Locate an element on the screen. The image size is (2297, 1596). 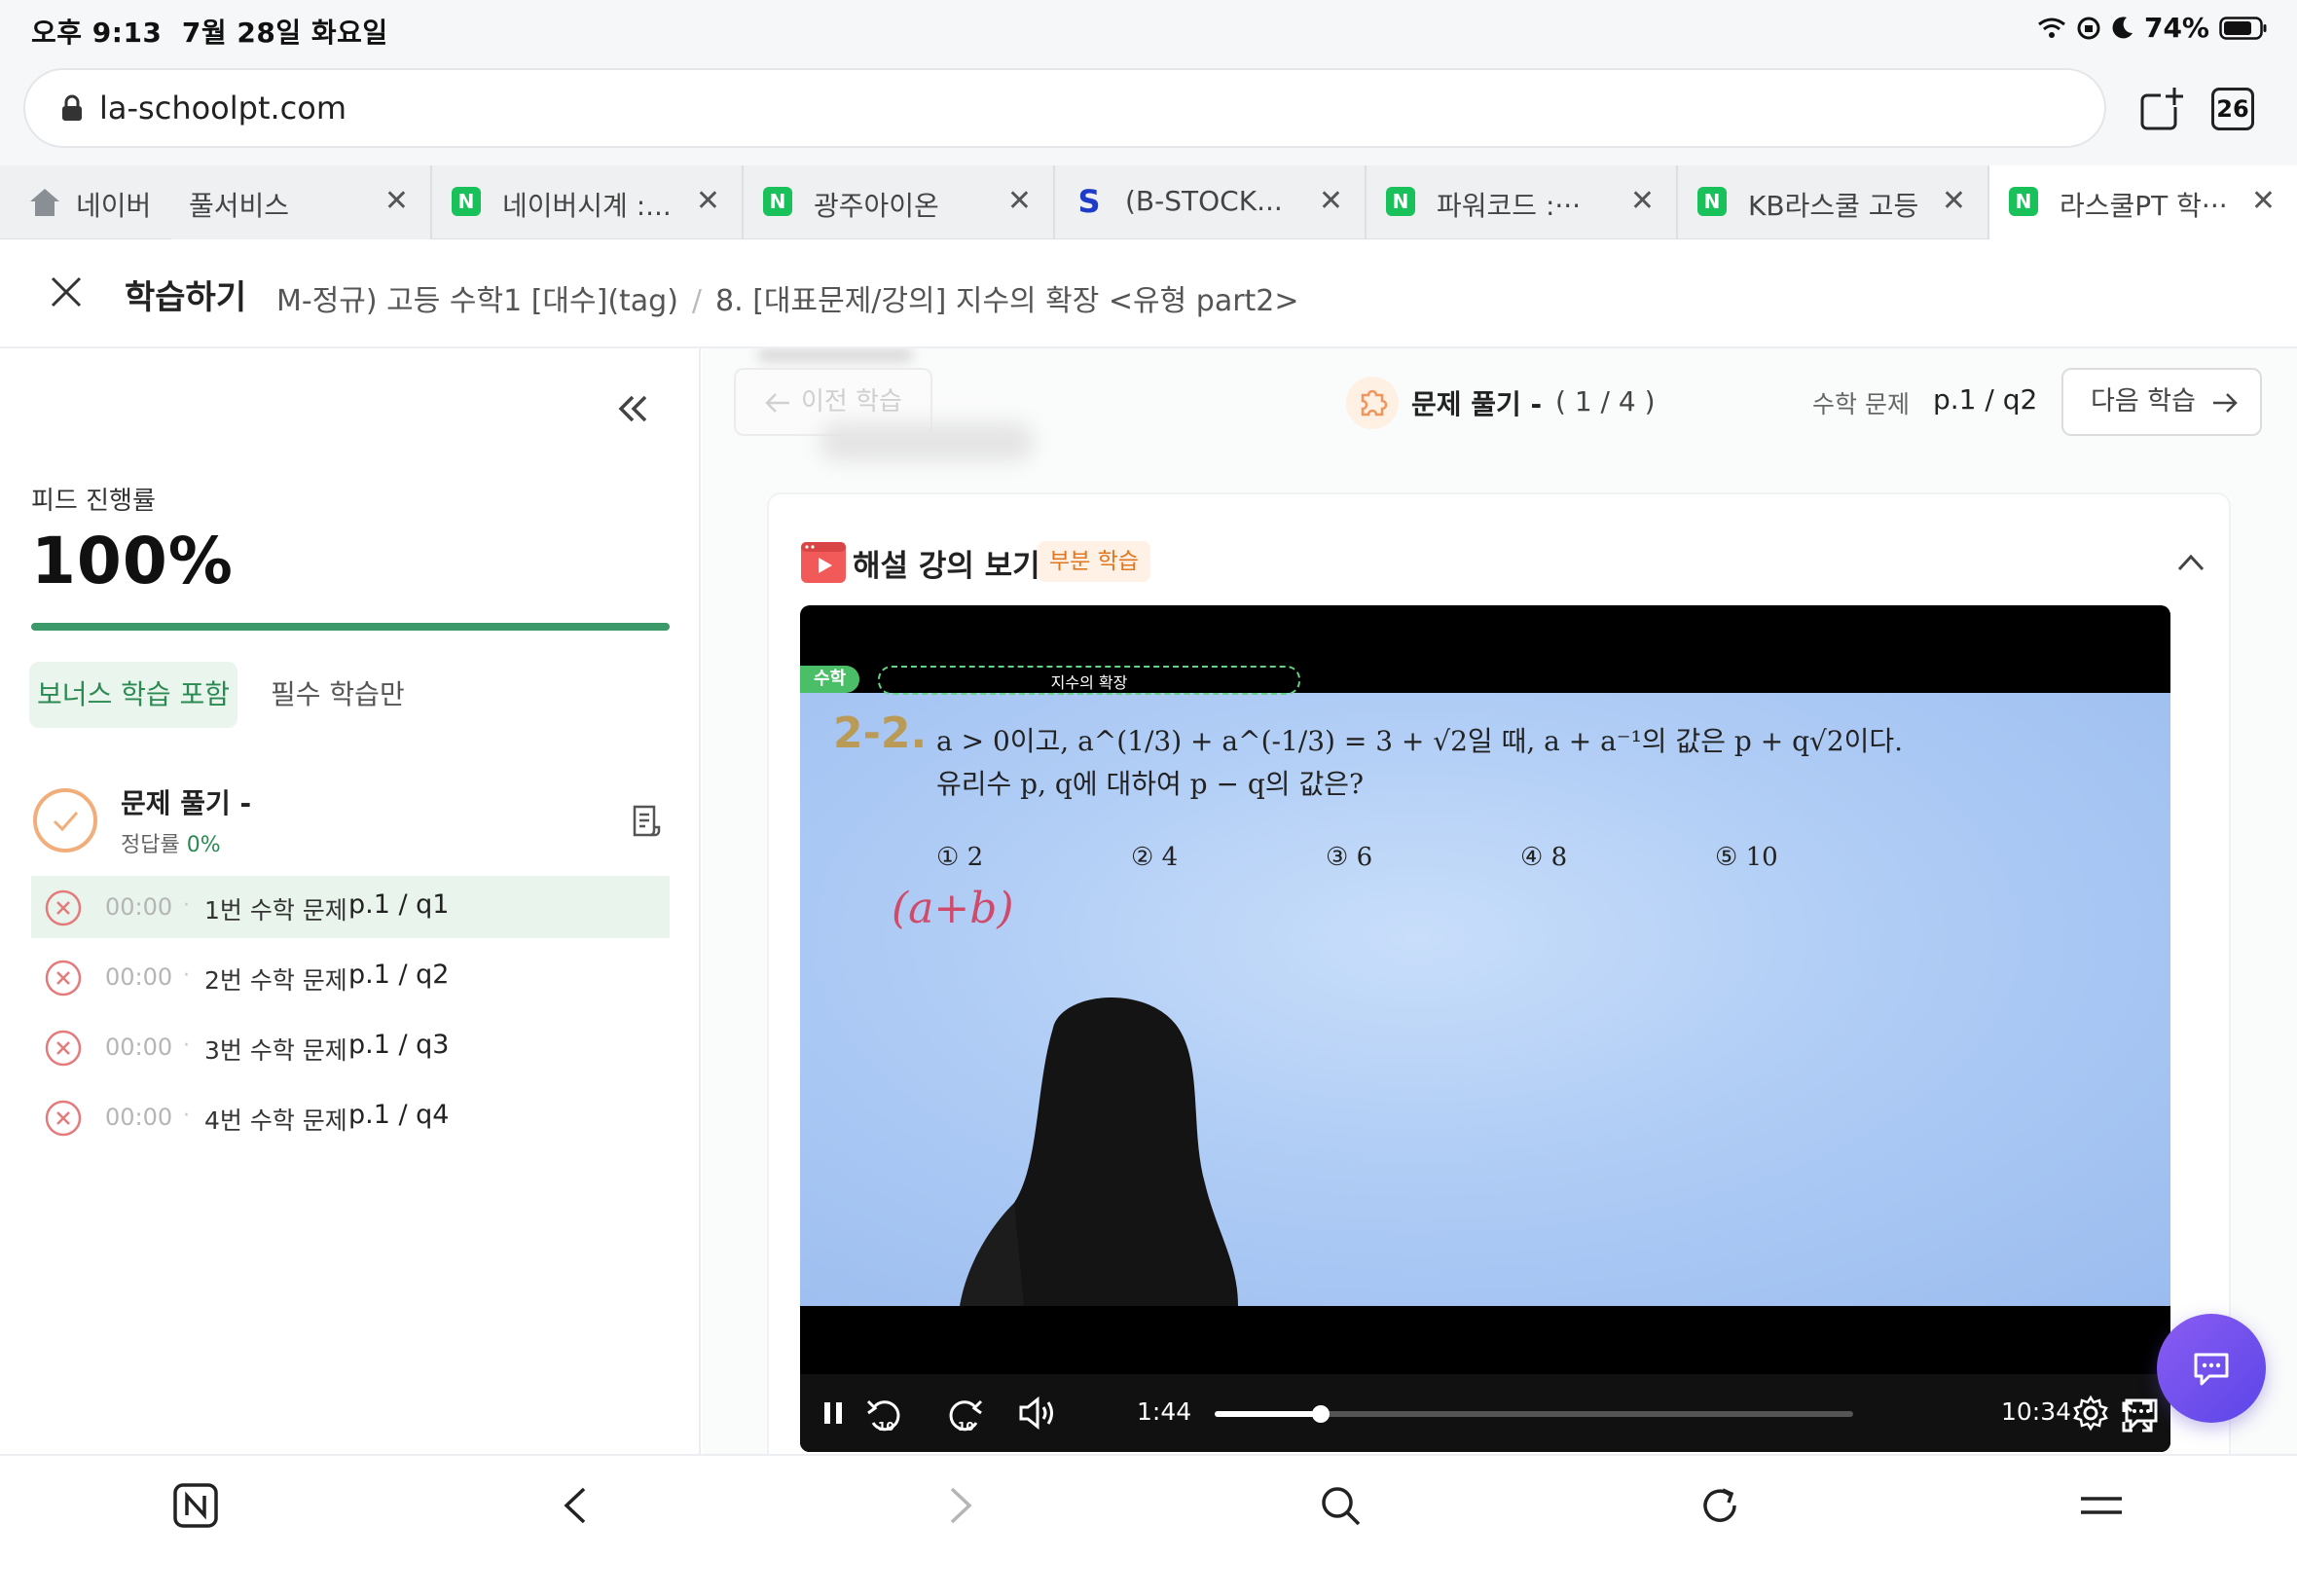
breadcrumb-course: M-정규) 고등 수학1 [대수](tag) is located at coordinates (477, 301).